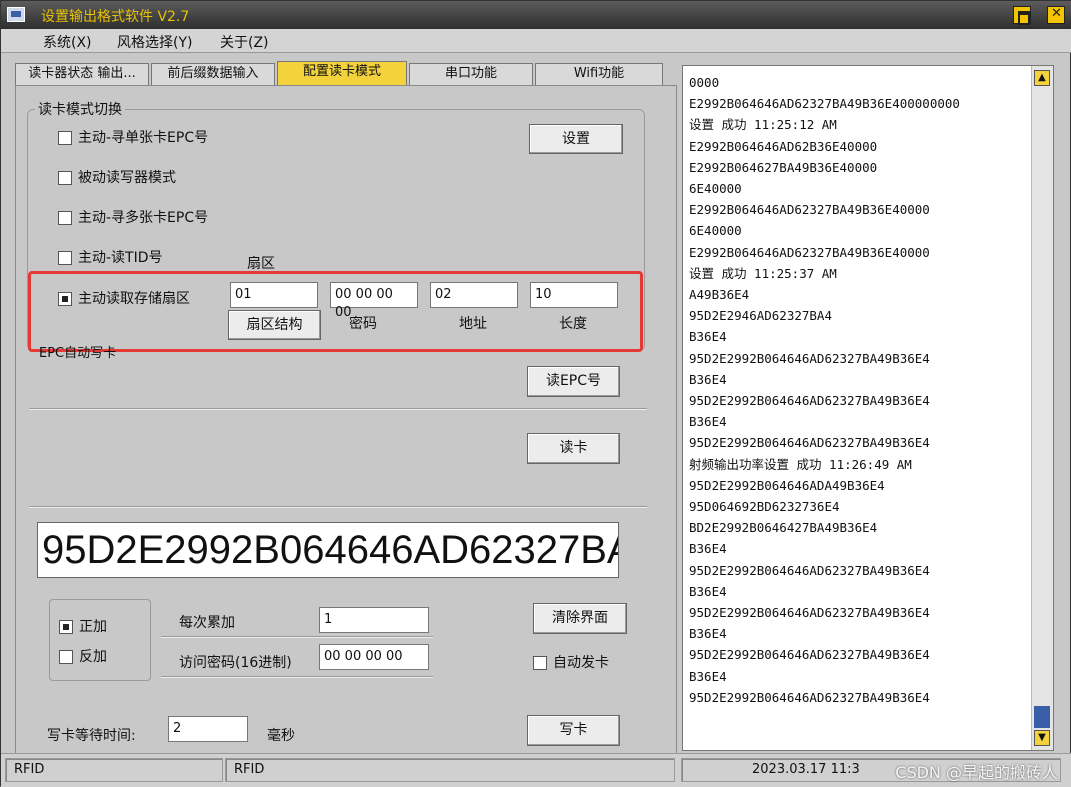 The height and width of the screenshot is (787, 1071). I want to click on tab-read-mode: 配置读卡模式, so click(342, 73).